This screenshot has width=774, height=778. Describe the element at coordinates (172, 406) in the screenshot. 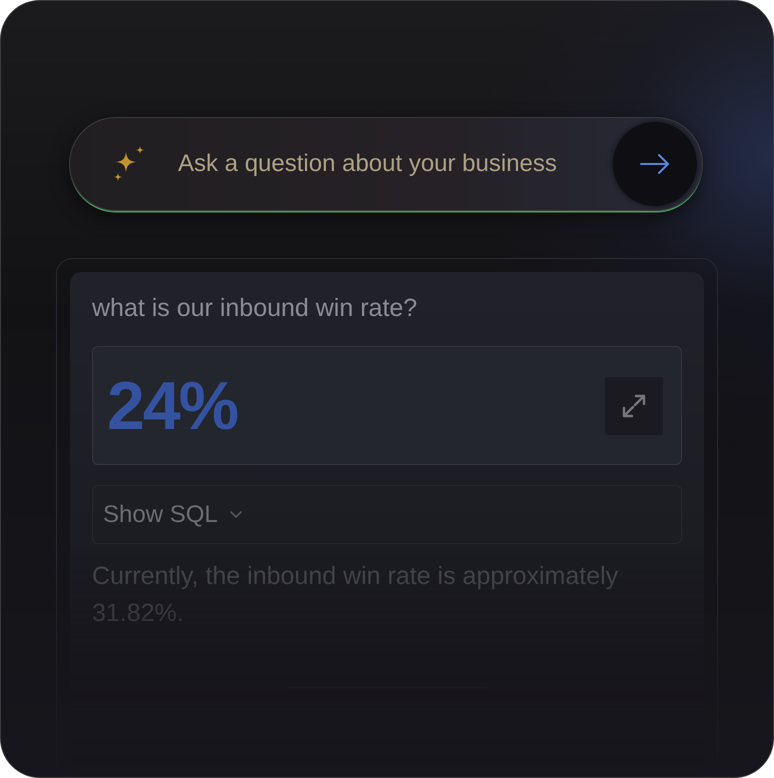

I see `metric-value: 24%` at that location.